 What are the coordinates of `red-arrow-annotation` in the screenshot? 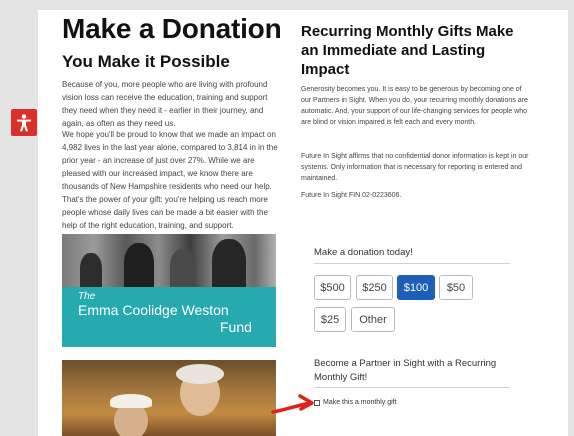 It's located at (292, 404).